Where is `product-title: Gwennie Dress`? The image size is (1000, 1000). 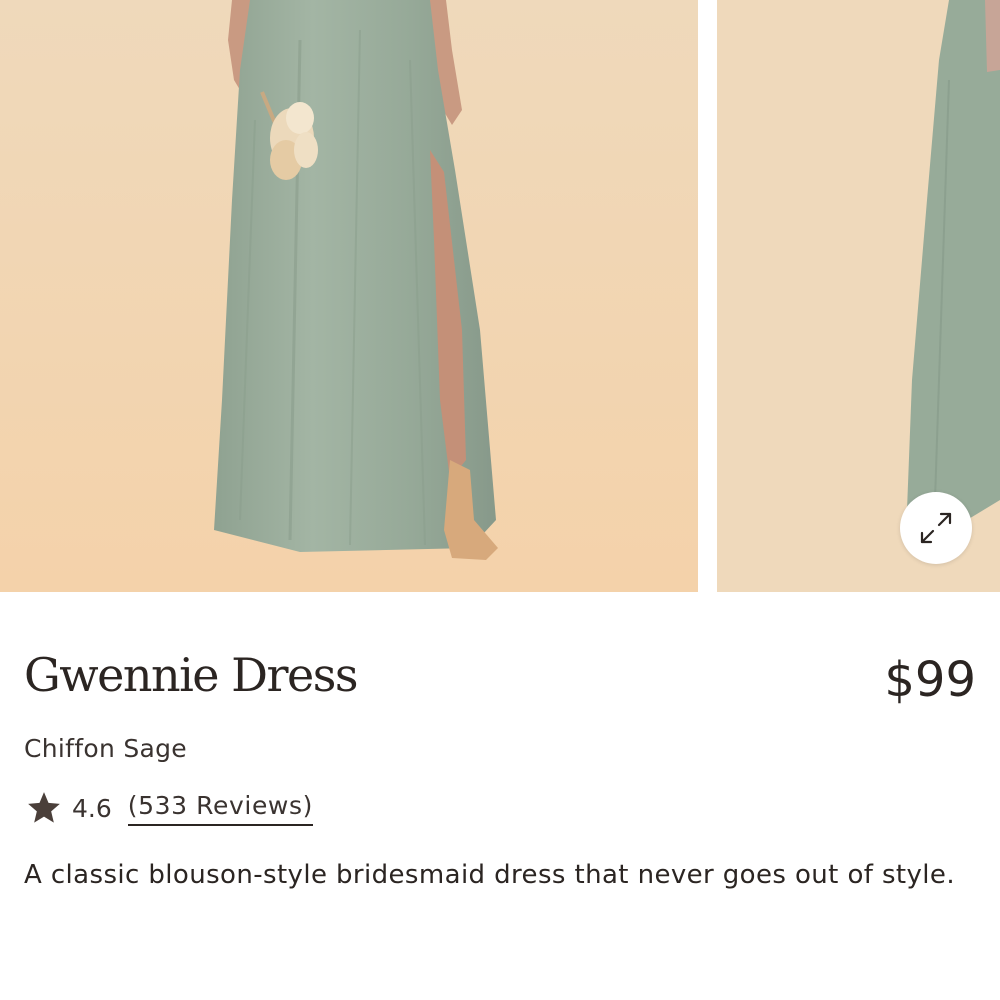 product-title: Gwennie Dress is located at coordinates (191, 675).